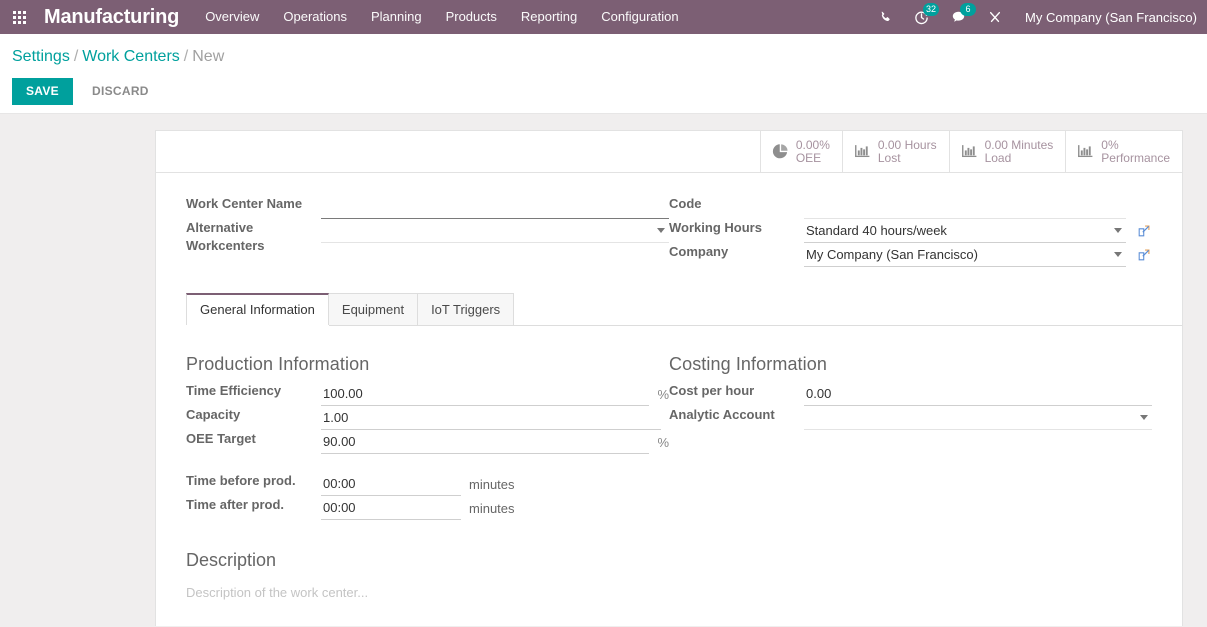  What do you see at coordinates (978, 418) in the screenshot?
I see `analytic-account-input` at bounding box center [978, 418].